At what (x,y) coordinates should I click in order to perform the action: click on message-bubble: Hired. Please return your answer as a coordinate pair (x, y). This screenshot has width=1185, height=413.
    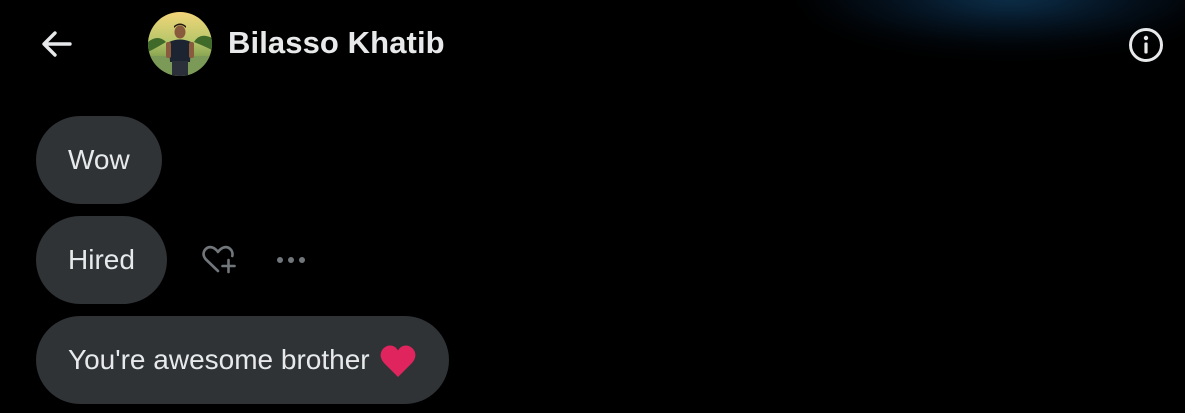
    Looking at the image, I should click on (101, 260).